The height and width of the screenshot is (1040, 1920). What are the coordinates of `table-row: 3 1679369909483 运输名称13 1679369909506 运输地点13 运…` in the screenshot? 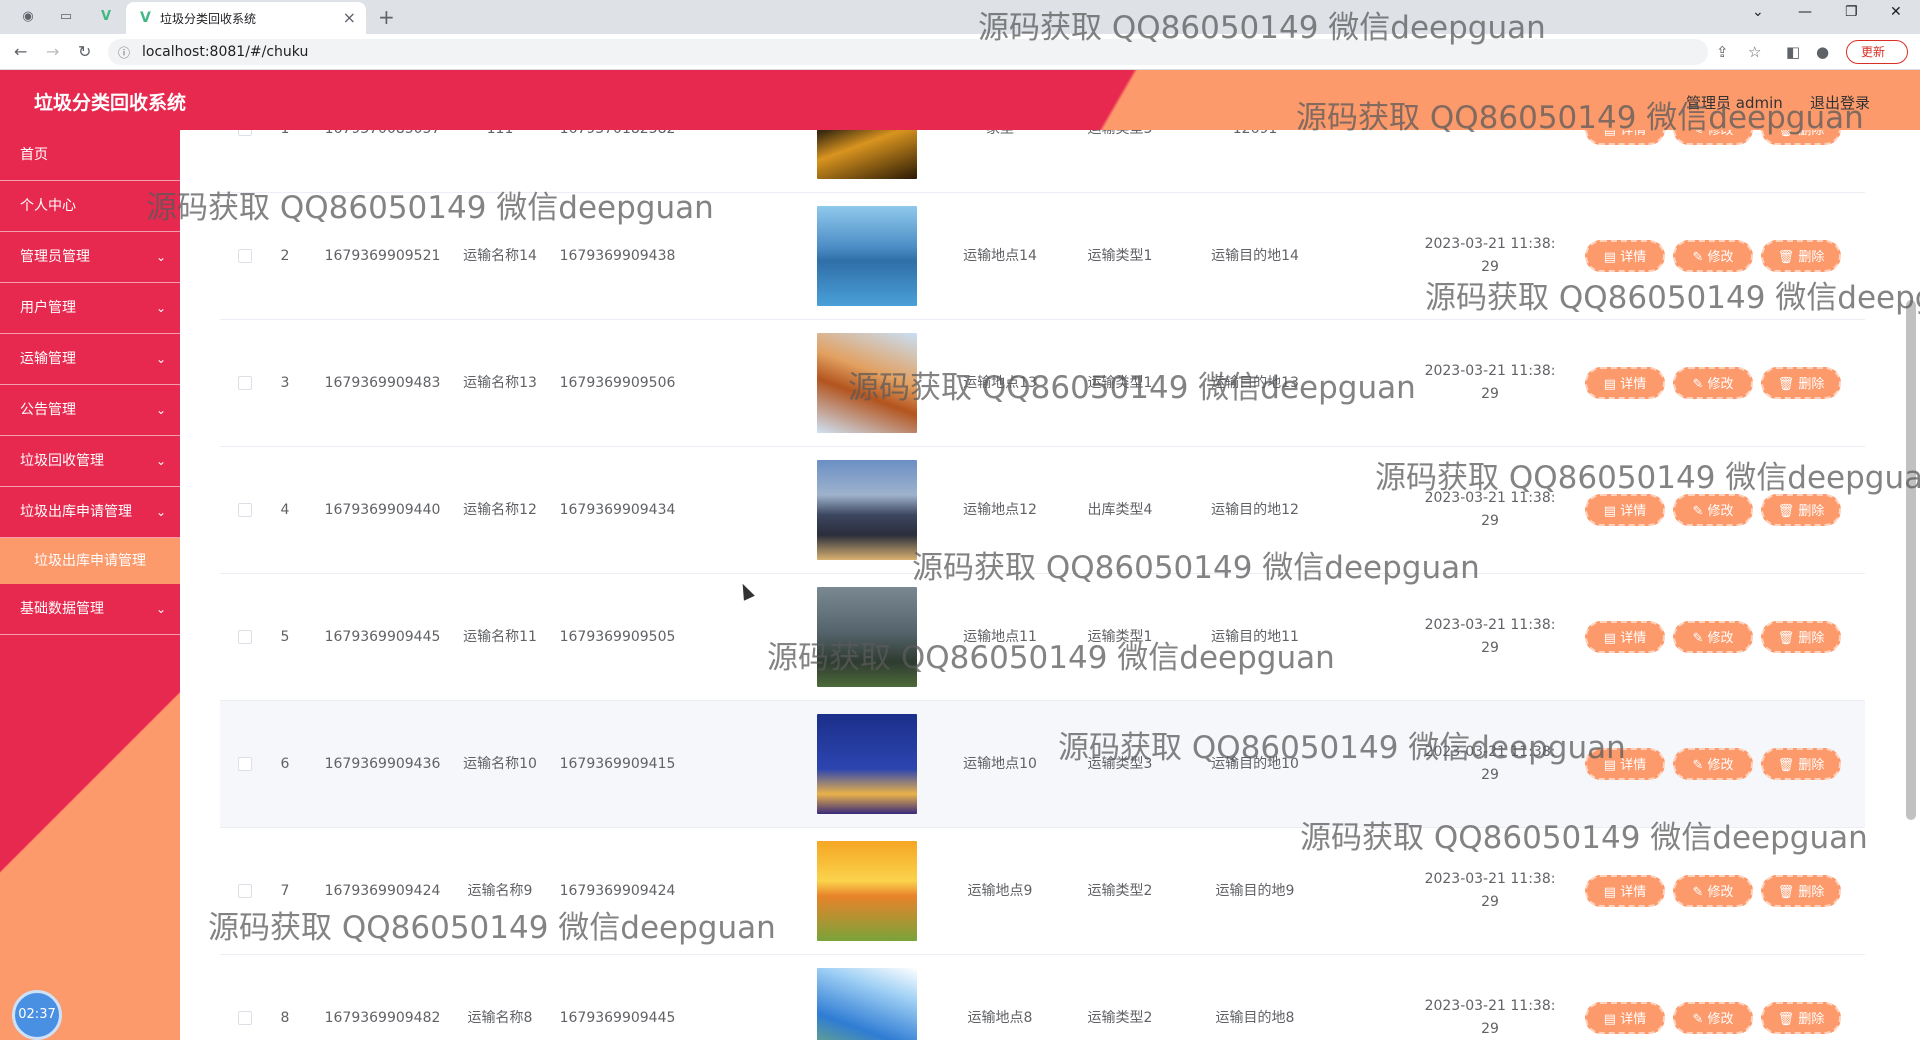 It's located at (1042, 383).